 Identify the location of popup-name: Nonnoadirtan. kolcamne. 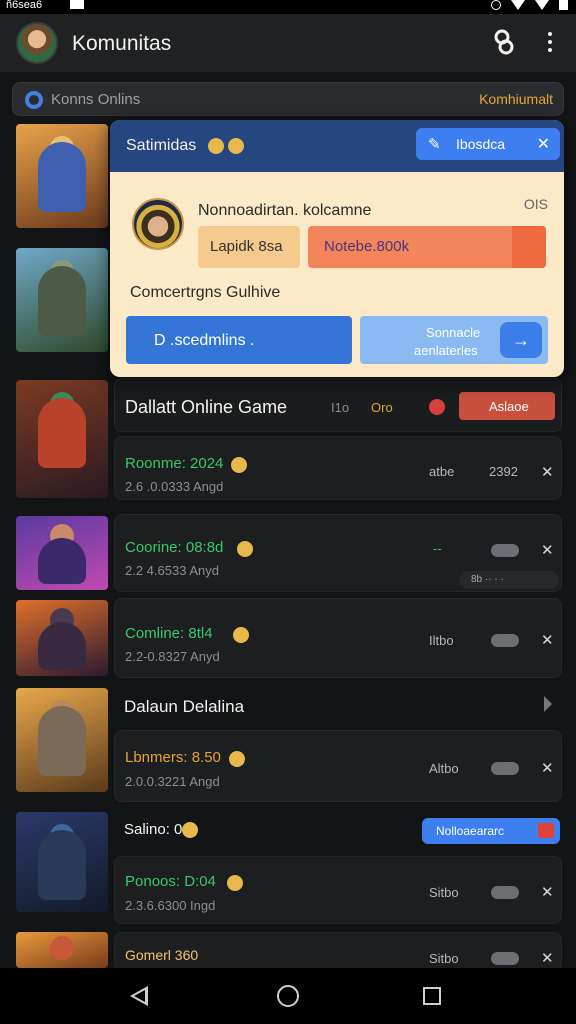
(285, 210).